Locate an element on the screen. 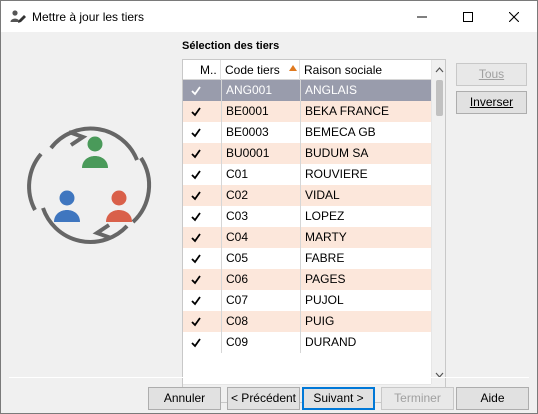 The width and height of the screenshot is (538, 414). cell-code-tiers: BU0001 is located at coordinates (260, 153).